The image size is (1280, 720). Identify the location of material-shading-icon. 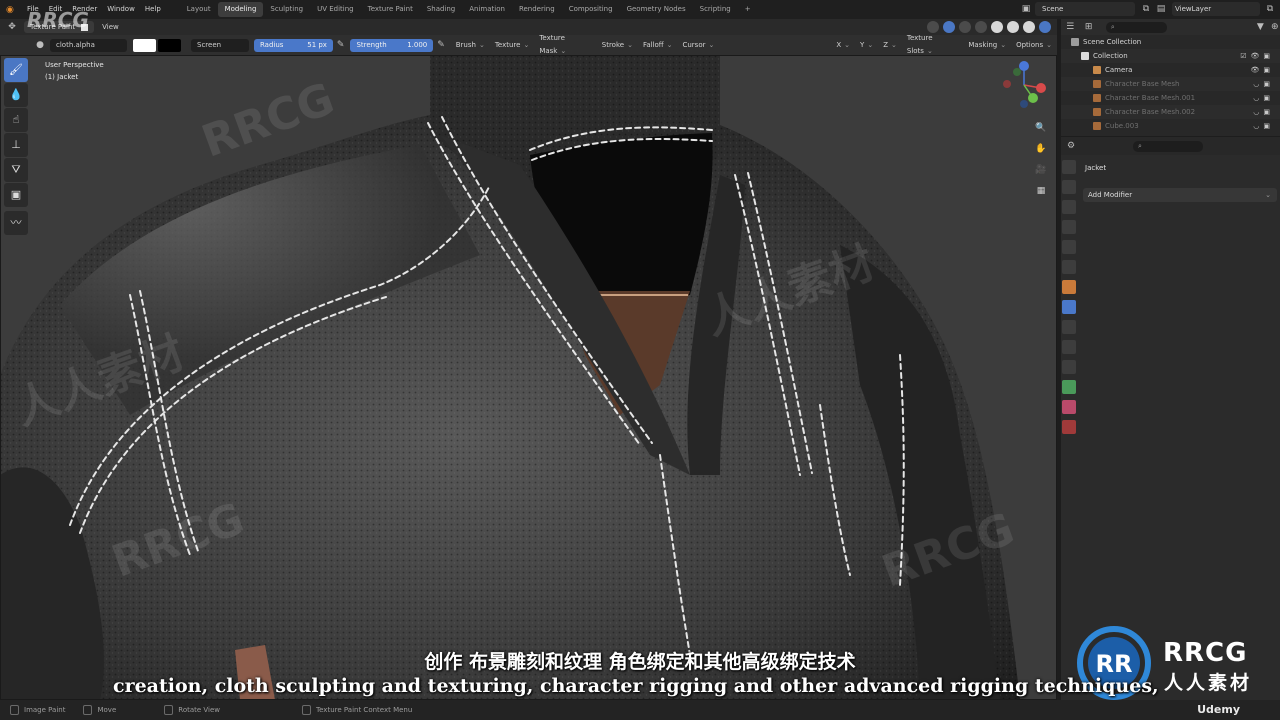
(1029, 27).